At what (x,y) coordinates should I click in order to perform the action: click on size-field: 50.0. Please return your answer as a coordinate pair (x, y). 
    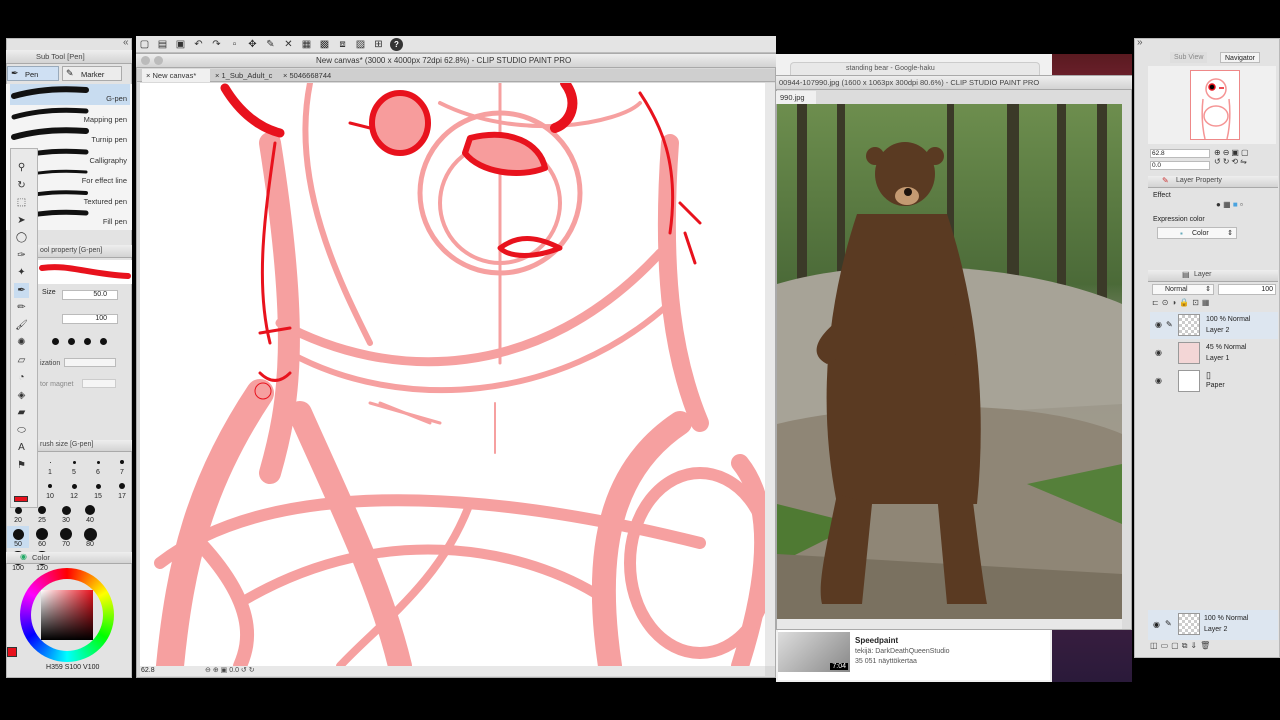
    Looking at the image, I should click on (90, 295).